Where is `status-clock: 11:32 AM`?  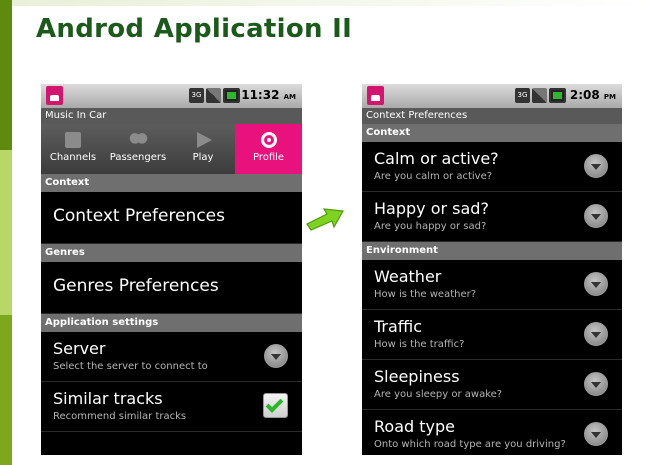 status-clock: 11:32 AM is located at coordinates (268, 95).